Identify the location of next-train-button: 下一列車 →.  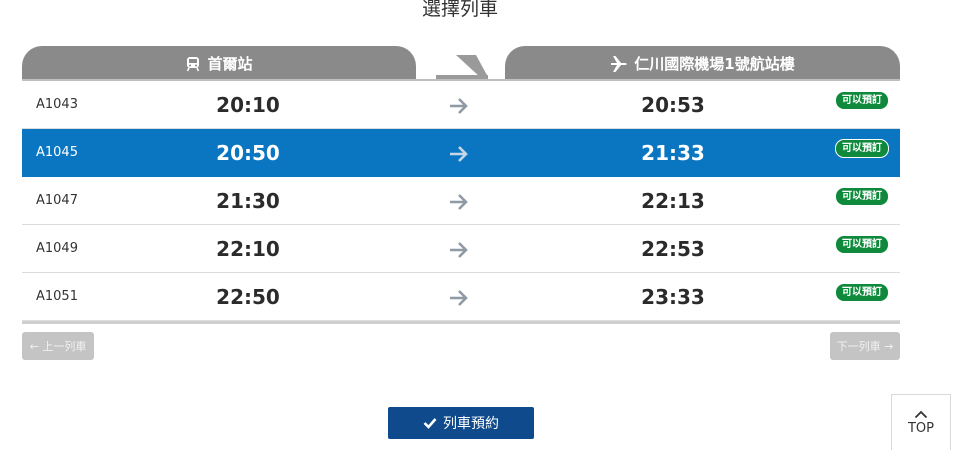
(865, 346).